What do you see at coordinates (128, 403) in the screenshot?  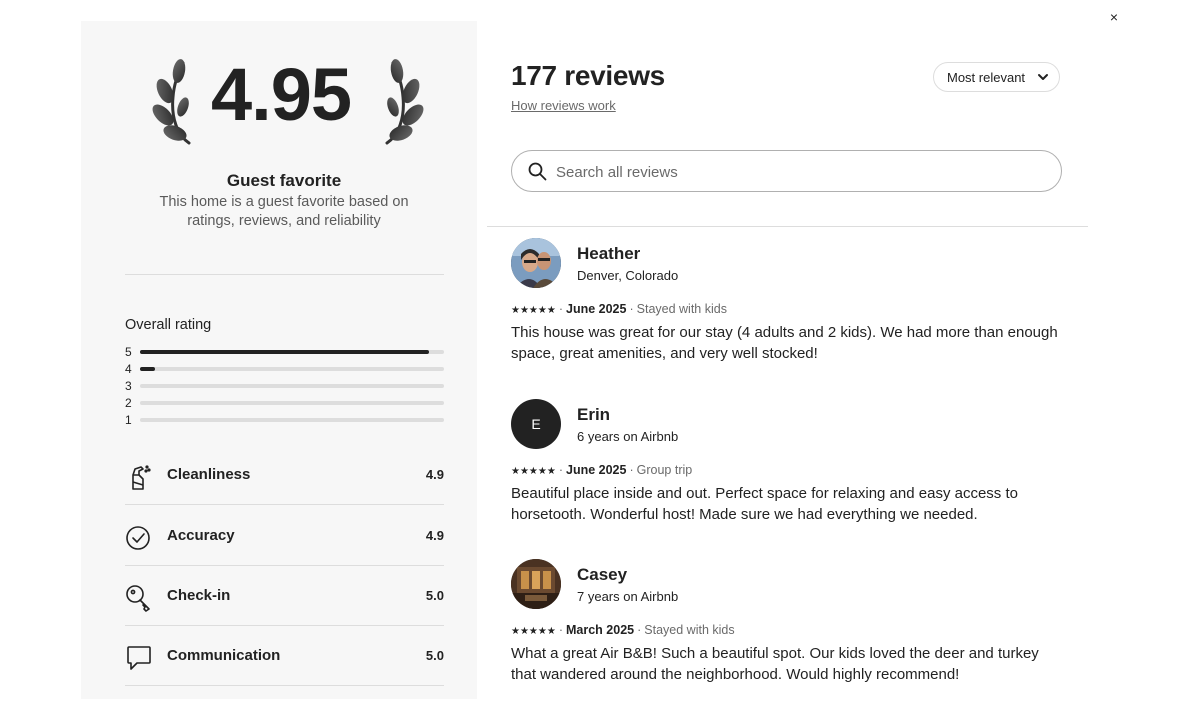 I see `rating-bar-label: 2` at bounding box center [128, 403].